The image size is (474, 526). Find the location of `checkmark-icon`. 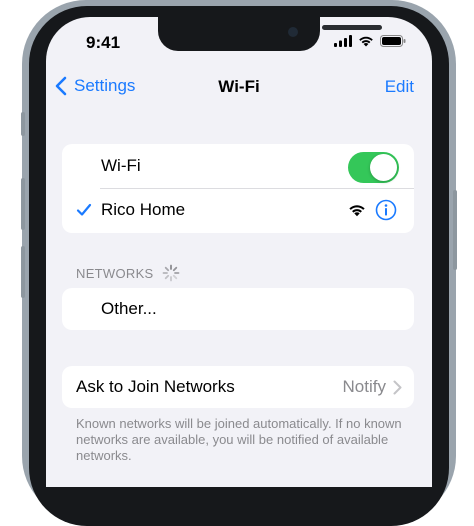

checkmark-icon is located at coordinates (84, 209).